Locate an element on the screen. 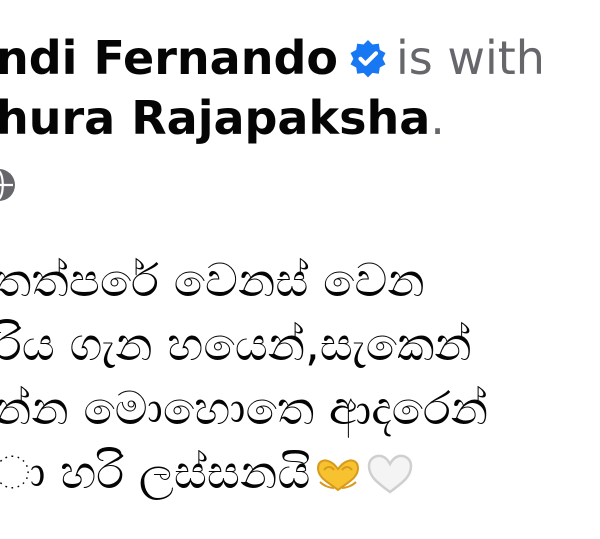  is-with-text: is with is located at coordinates (470, 58).